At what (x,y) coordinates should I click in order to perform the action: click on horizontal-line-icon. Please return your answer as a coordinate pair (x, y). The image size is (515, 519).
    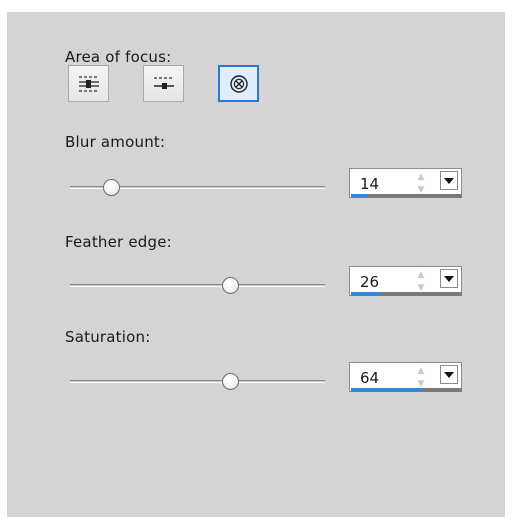
    Looking at the image, I should click on (163, 82).